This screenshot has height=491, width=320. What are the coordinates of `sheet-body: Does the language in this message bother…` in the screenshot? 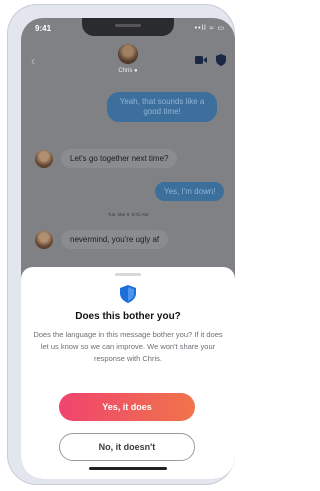 It's located at (128, 346).